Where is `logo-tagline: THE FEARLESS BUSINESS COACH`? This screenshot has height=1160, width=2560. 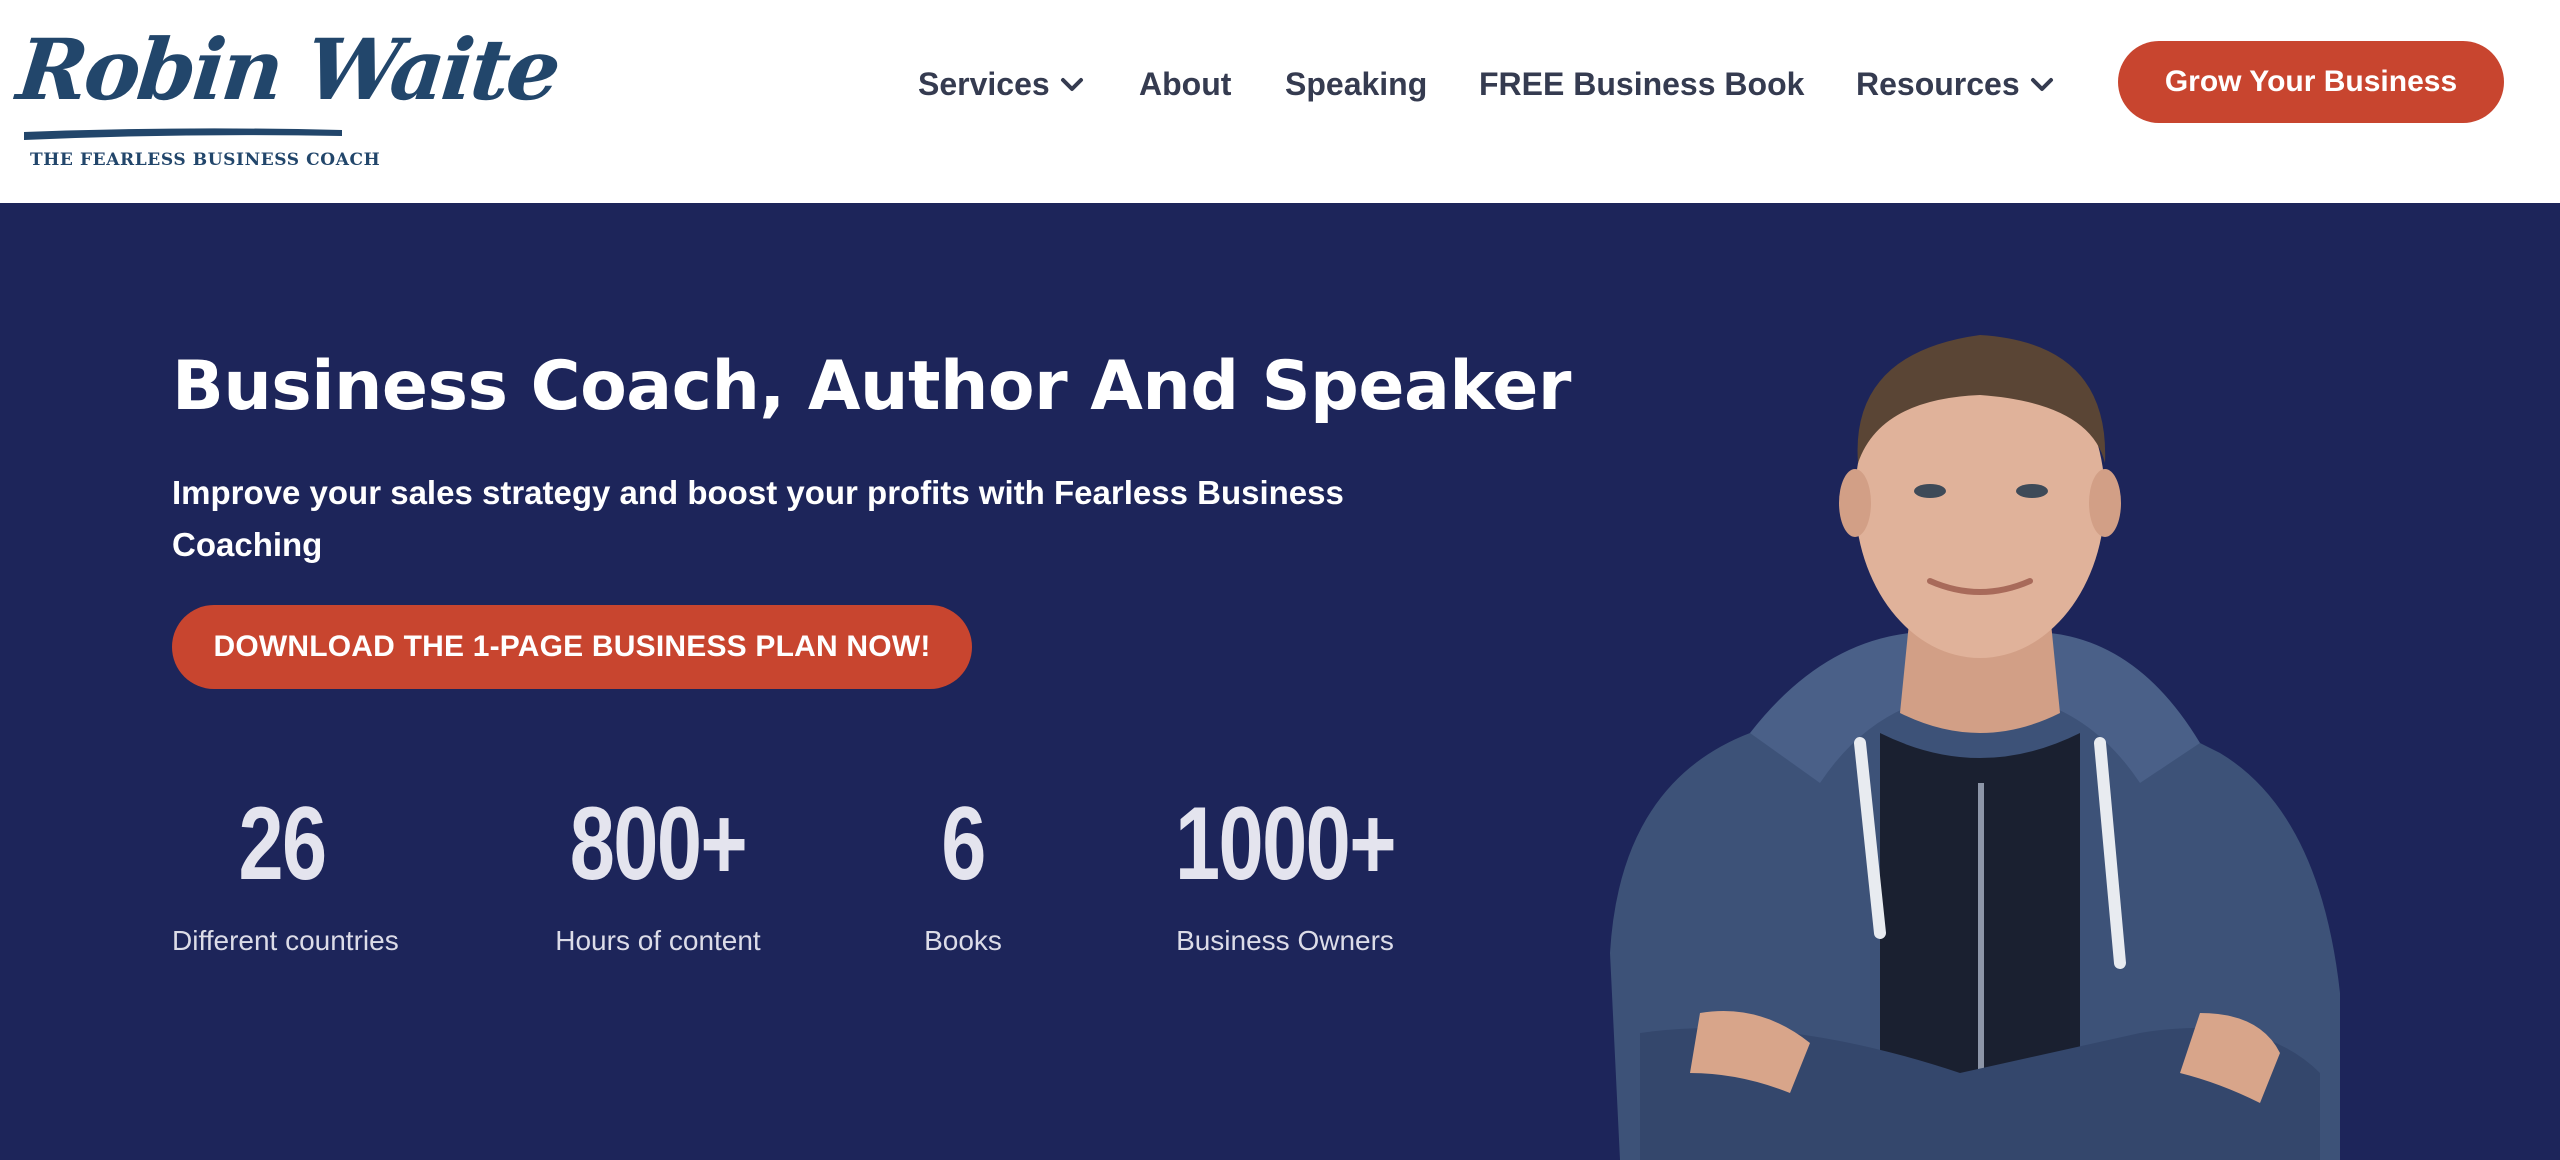 logo-tagline: THE FEARLESS BUSINESS COACH is located at coordinates (205, 160).